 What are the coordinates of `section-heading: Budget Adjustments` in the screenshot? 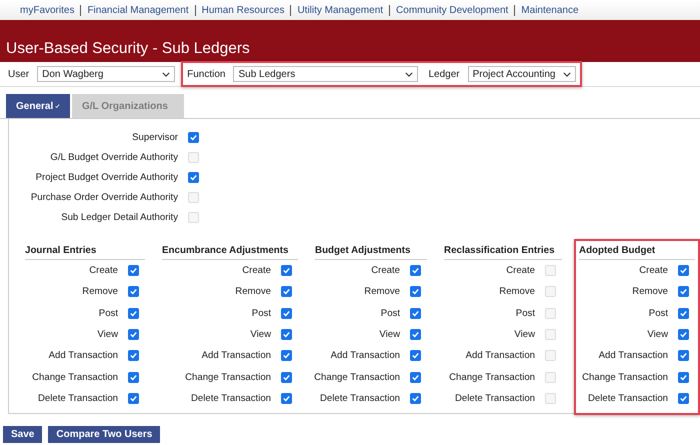 It's located at (371, 250).